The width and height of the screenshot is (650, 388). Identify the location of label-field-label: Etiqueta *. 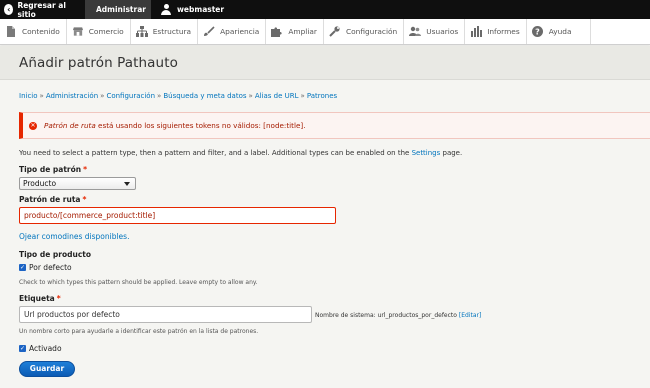
(40, 298).